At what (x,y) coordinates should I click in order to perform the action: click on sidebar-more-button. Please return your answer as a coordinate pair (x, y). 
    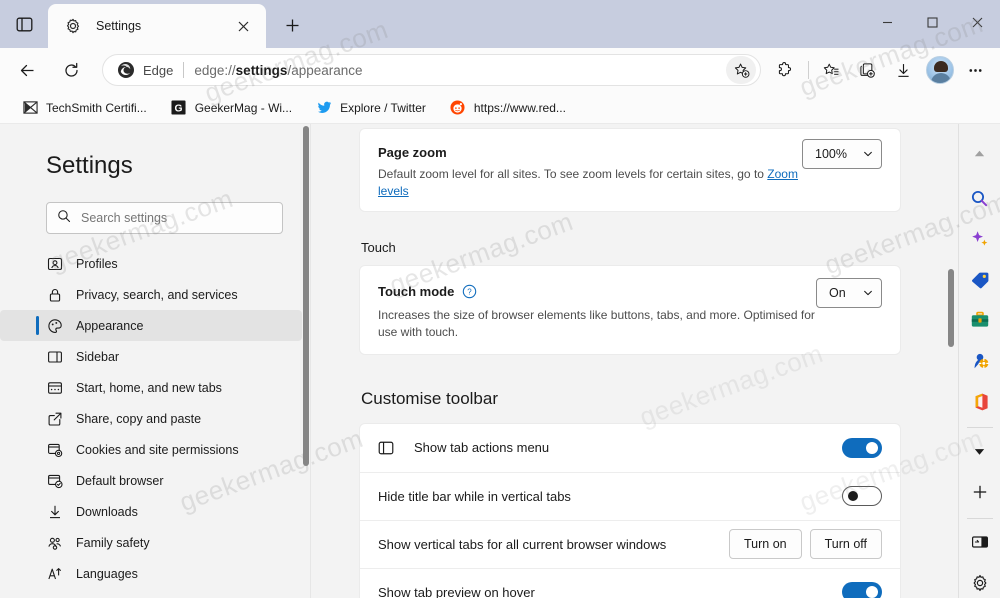
    Looking at the image, I should click on (980, 451).